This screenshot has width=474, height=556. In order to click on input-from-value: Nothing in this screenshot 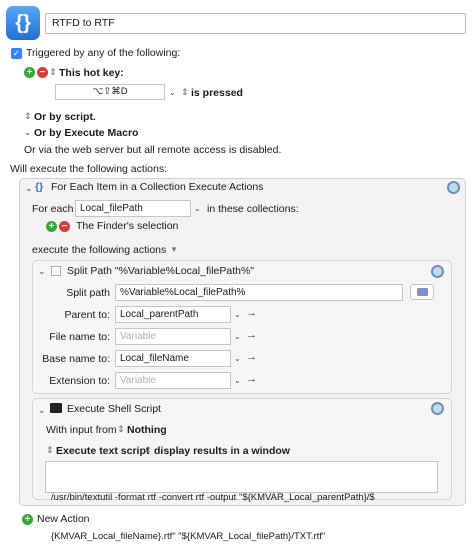, I will do `click(147, 430)`.